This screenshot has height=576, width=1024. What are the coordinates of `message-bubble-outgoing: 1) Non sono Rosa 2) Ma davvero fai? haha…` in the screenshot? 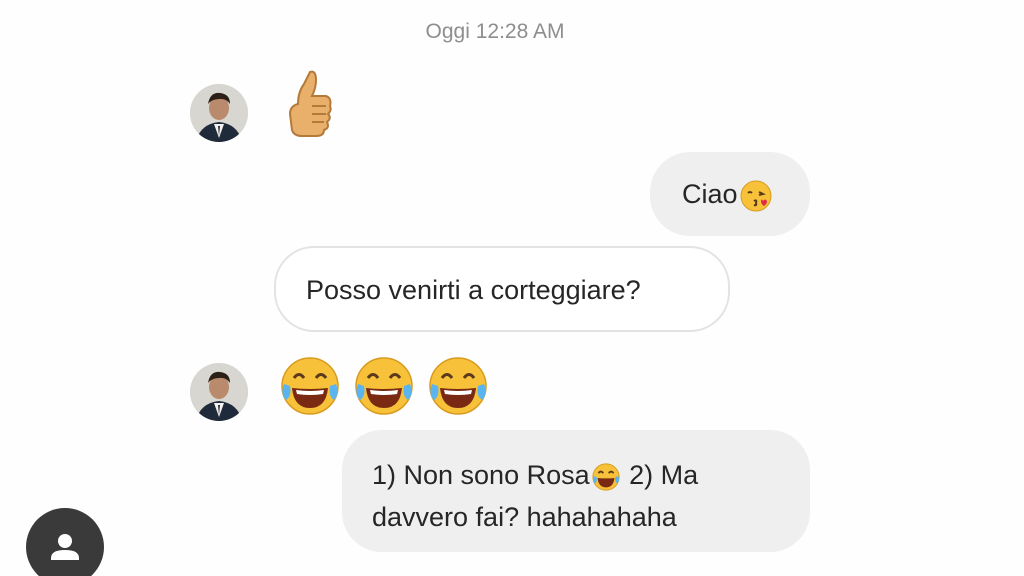 It's located at (576, 491).